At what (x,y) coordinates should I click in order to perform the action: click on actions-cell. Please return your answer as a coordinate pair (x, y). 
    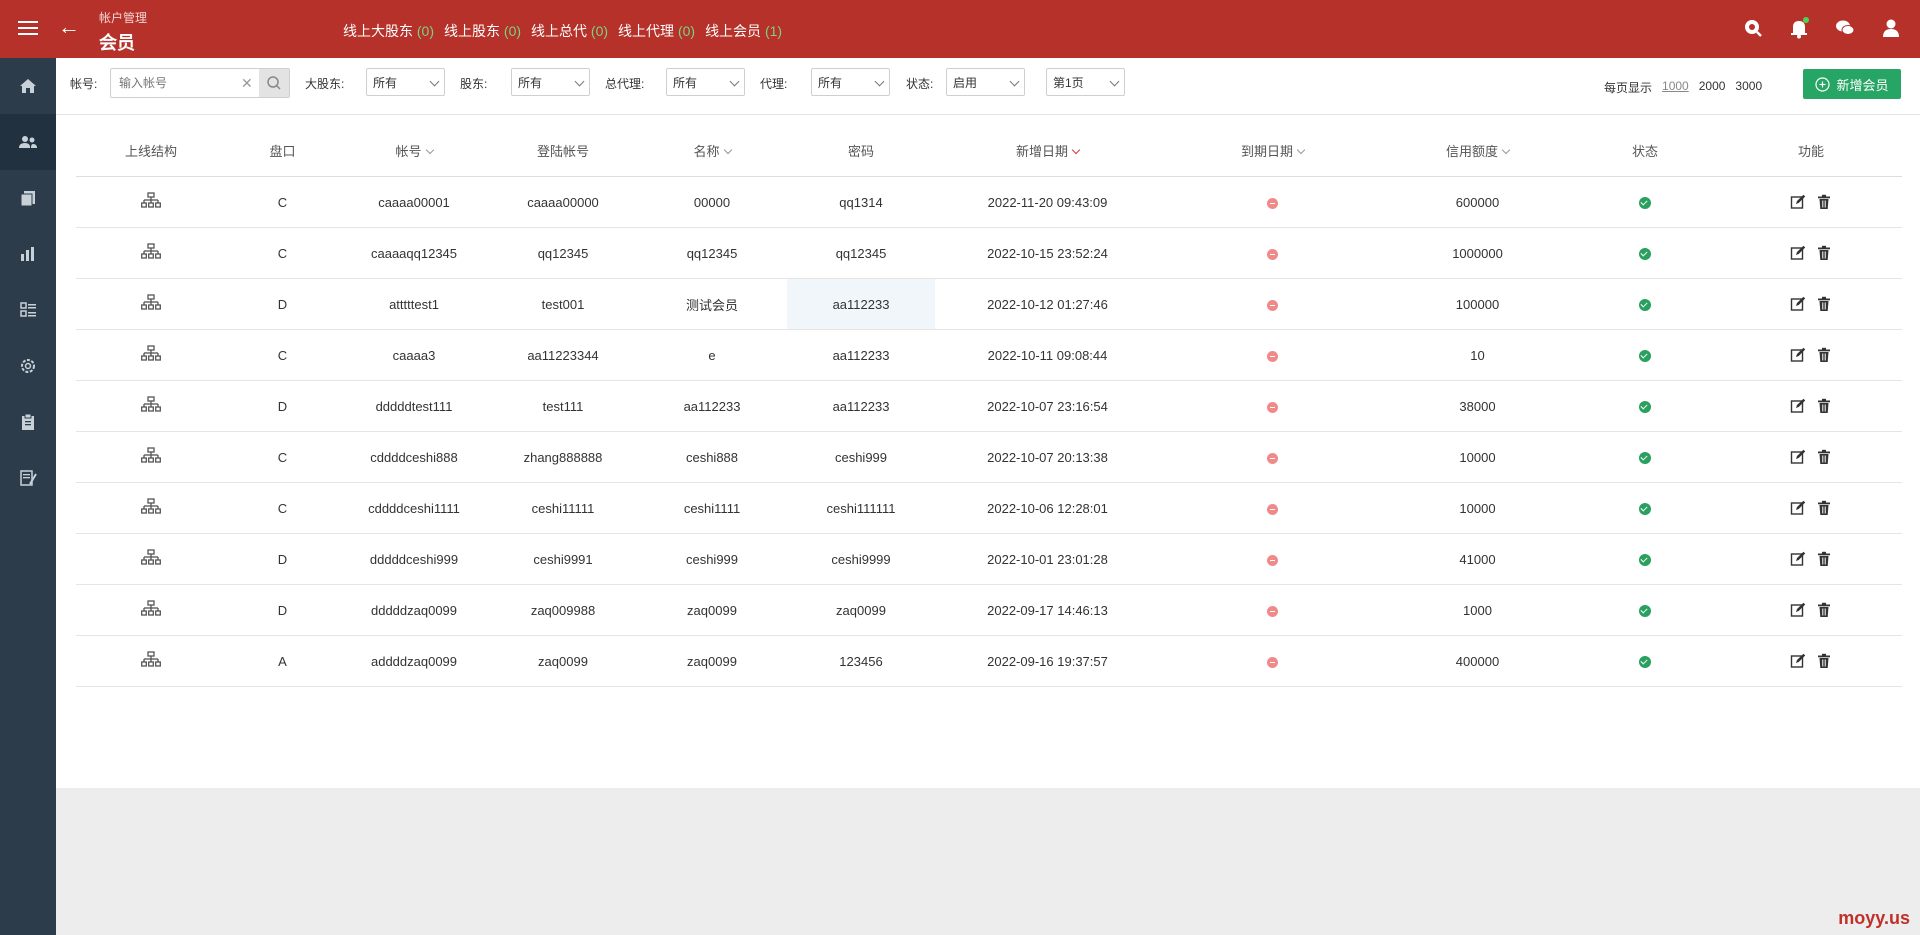
    Looking at the image, I should click on (1811, 202).